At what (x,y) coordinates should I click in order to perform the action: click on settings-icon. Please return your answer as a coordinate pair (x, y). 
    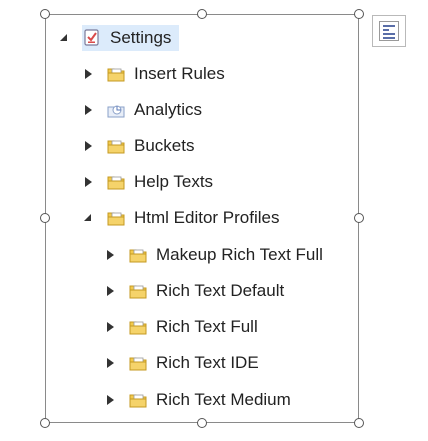
    Looking at the image, I should click on (92, 38).